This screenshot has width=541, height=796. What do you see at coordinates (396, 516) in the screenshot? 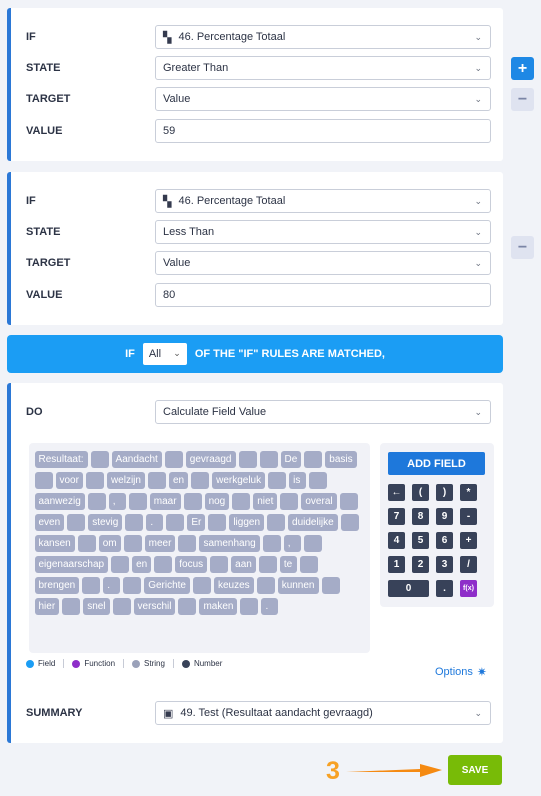
I see `keypad-key: 7` at bounding box center [396, 516].